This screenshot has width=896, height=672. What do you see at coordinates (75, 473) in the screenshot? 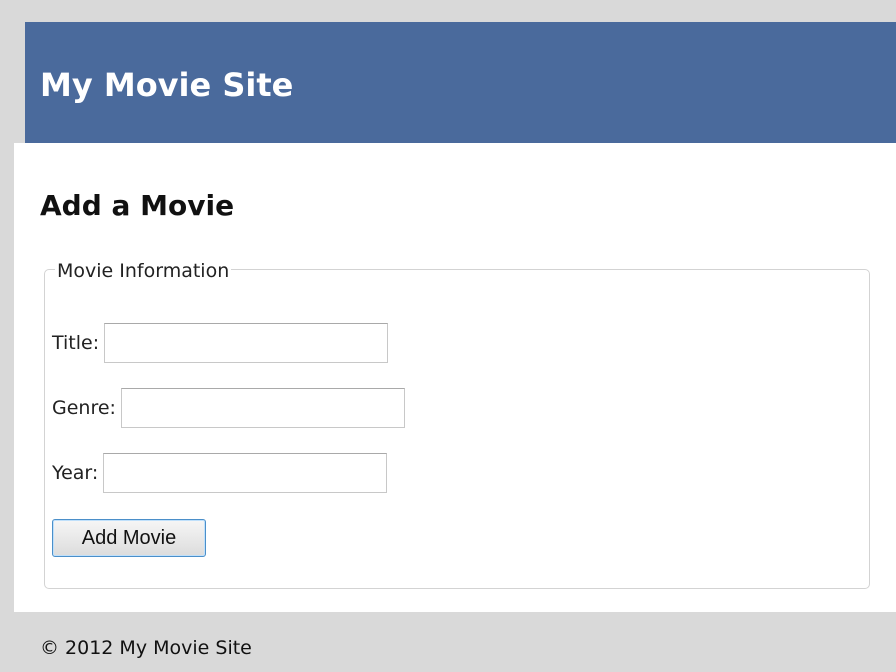
I see `year-label: Year:` at bounding box center [75, 473].